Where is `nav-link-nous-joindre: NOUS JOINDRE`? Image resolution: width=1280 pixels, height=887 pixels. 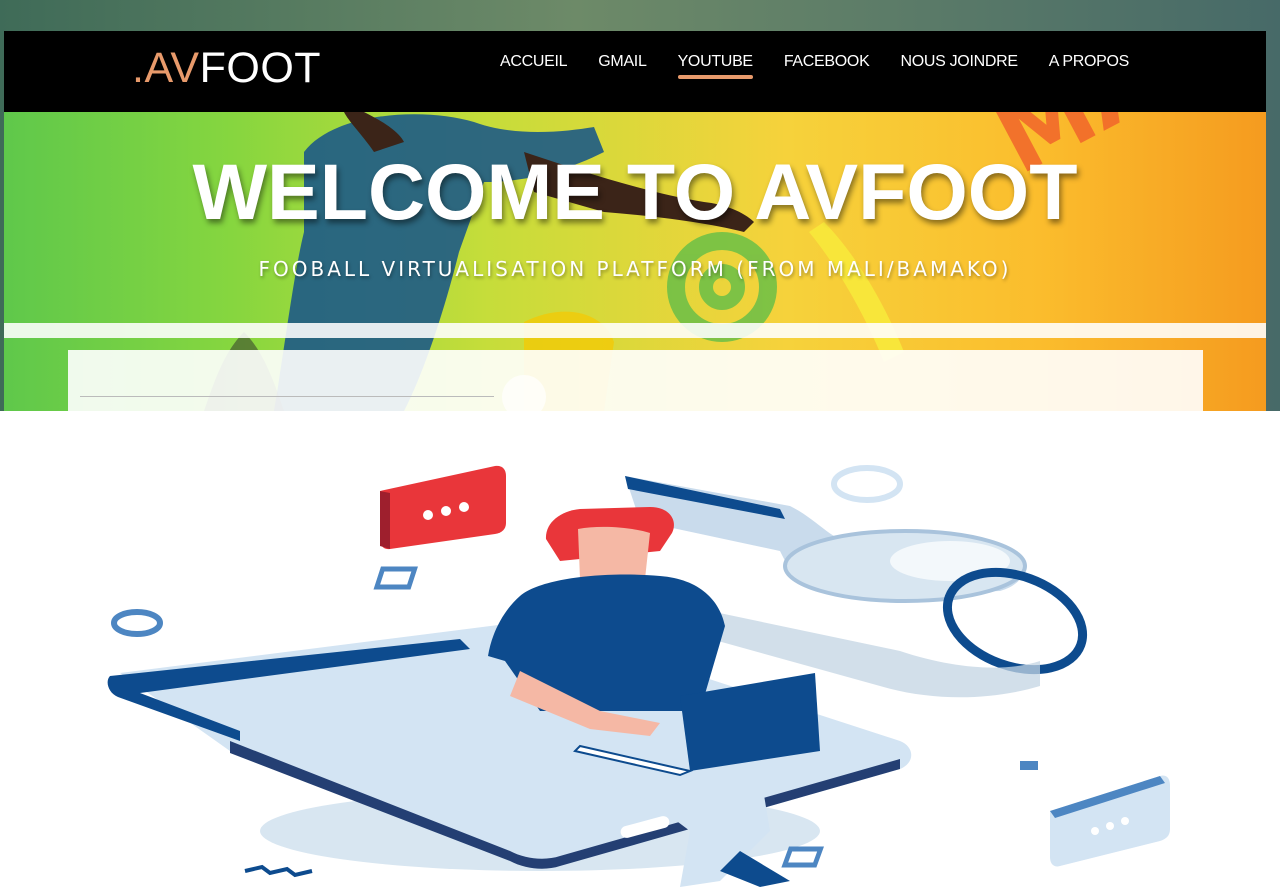
nav-link-nous-joindre: NOUS JOINDRE is located at coordinates (959, 64).